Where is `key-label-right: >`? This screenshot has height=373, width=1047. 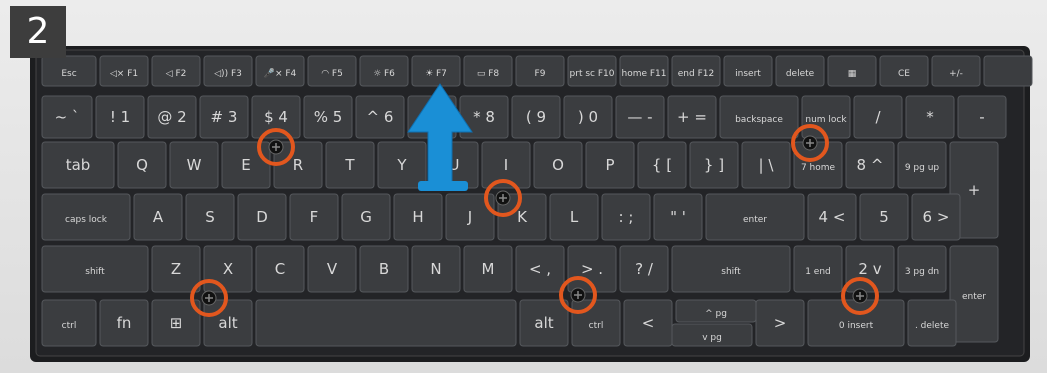
key-label-right: > is located at coordinates (780, 323).